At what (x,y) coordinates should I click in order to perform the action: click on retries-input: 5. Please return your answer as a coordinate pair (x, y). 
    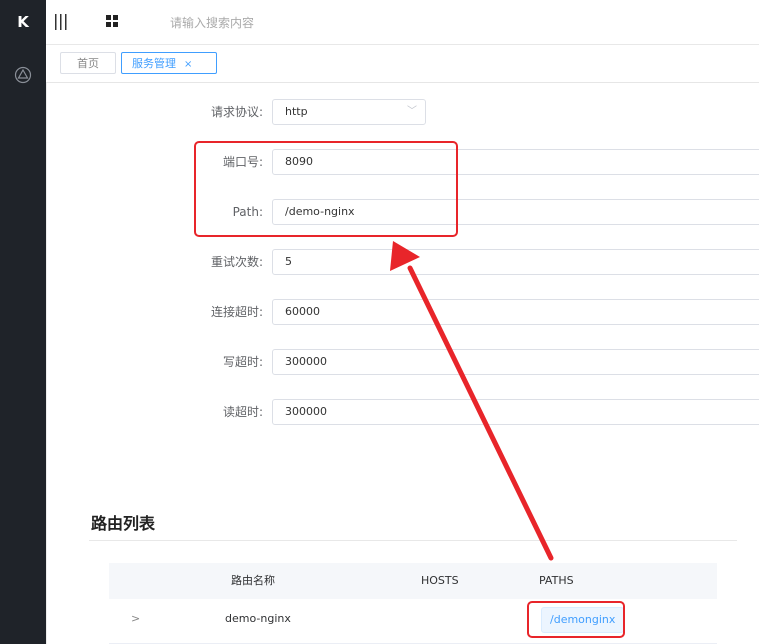
    Looking at the image, I should click on (515, 262).